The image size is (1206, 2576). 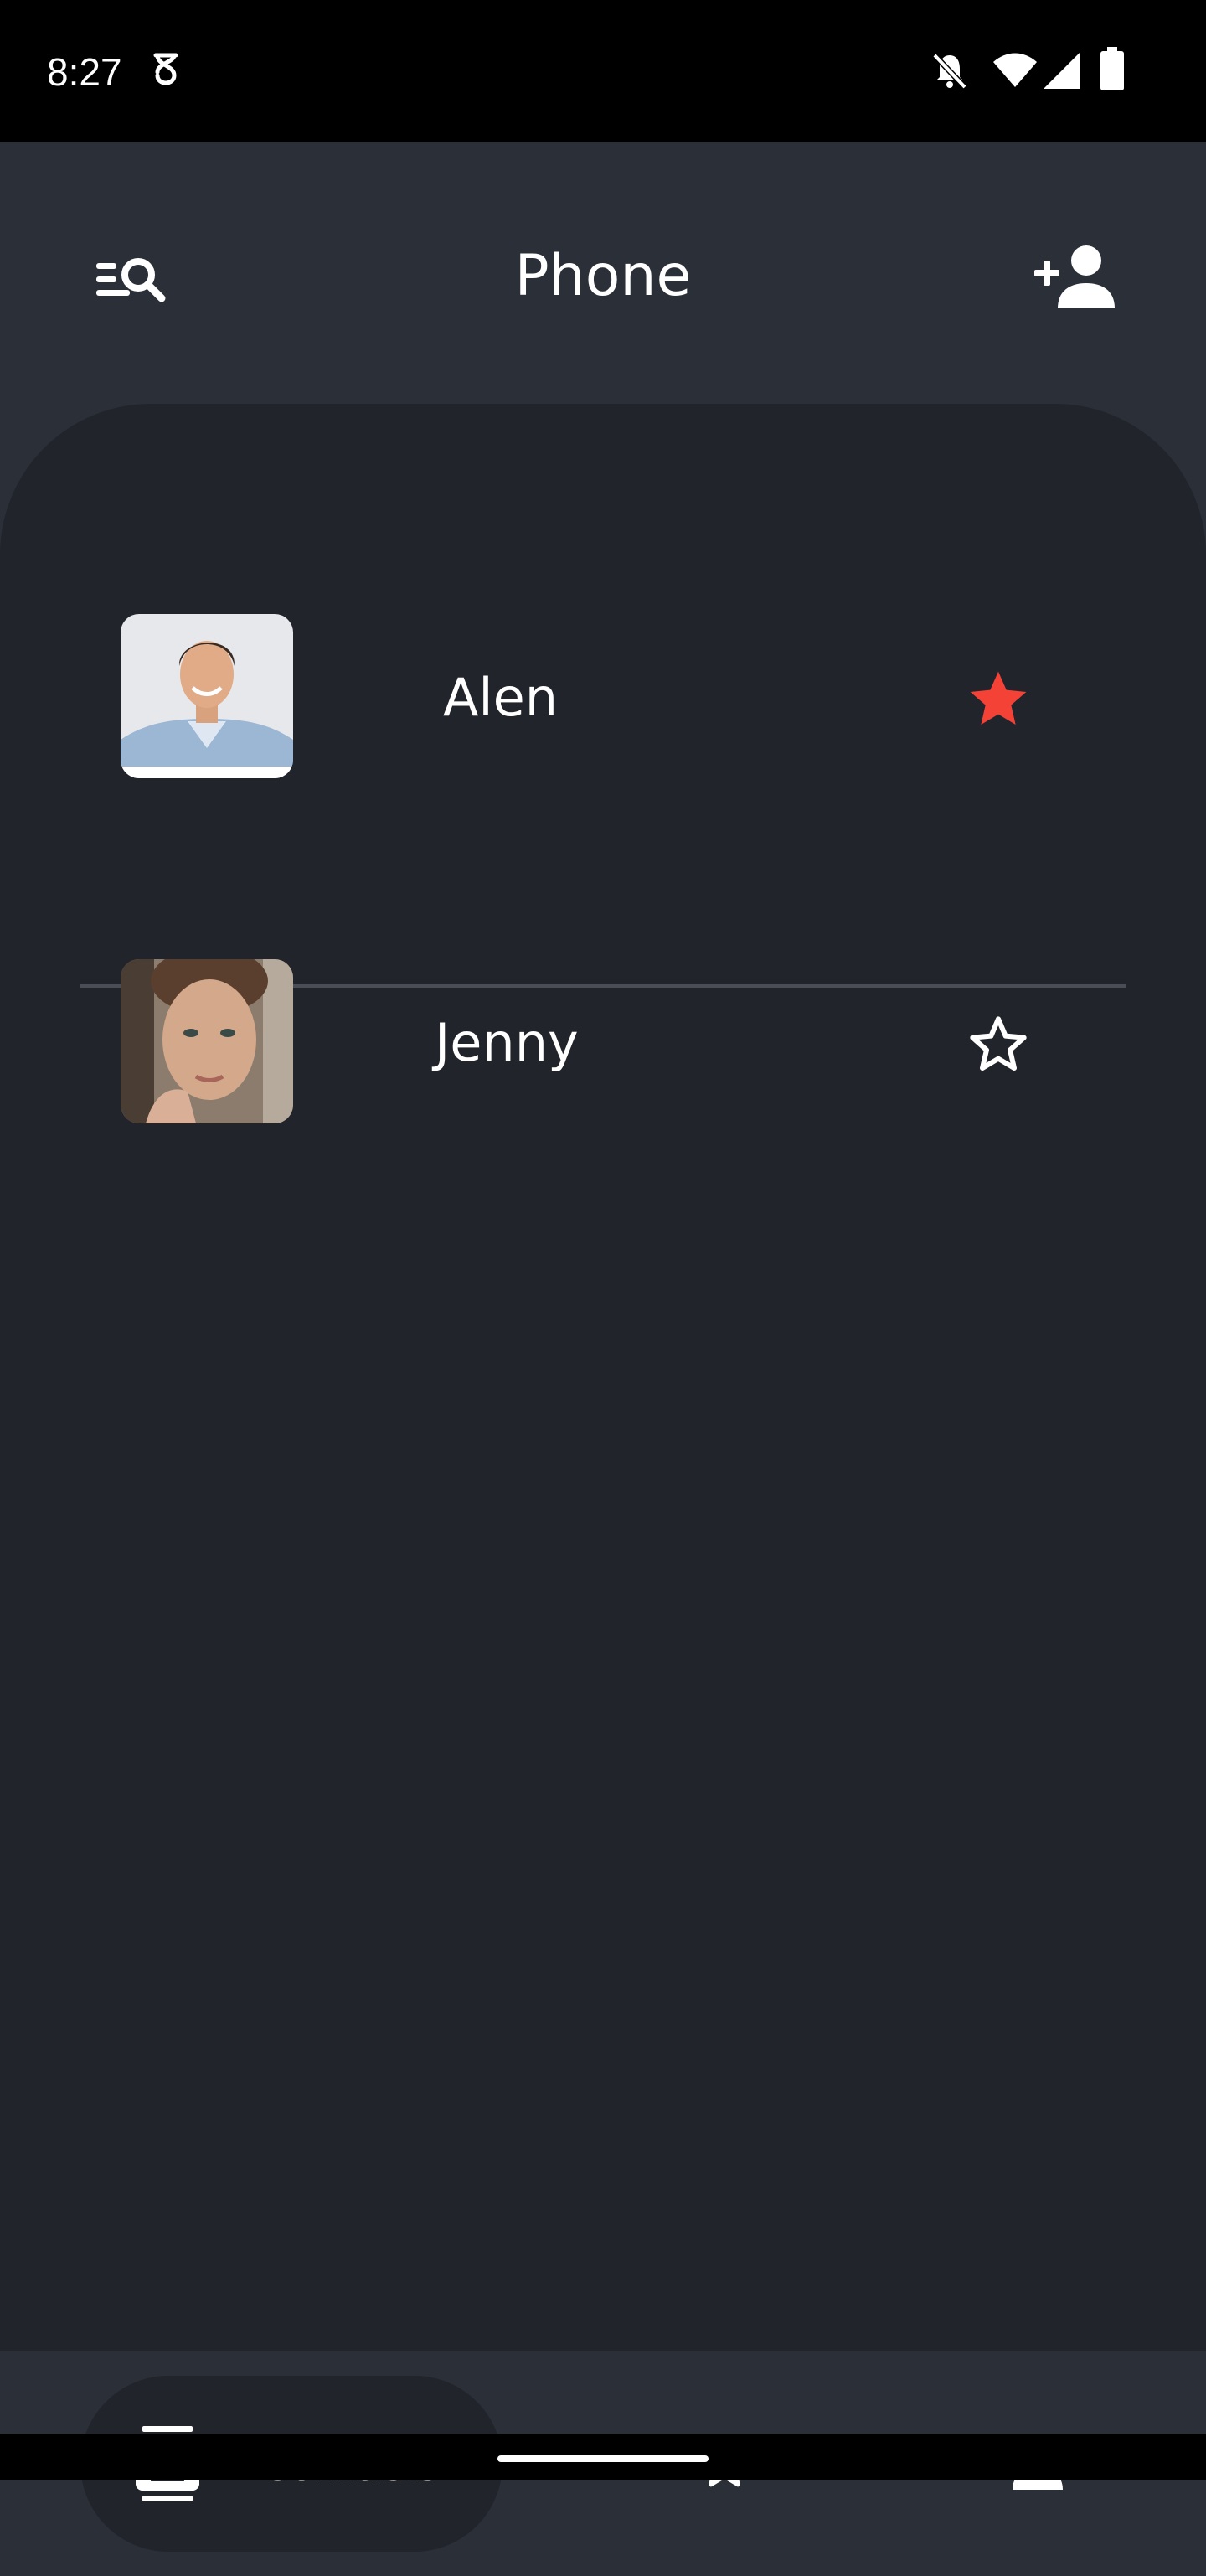 I want to click on page-title: Phone, so click(x=603, y=276).